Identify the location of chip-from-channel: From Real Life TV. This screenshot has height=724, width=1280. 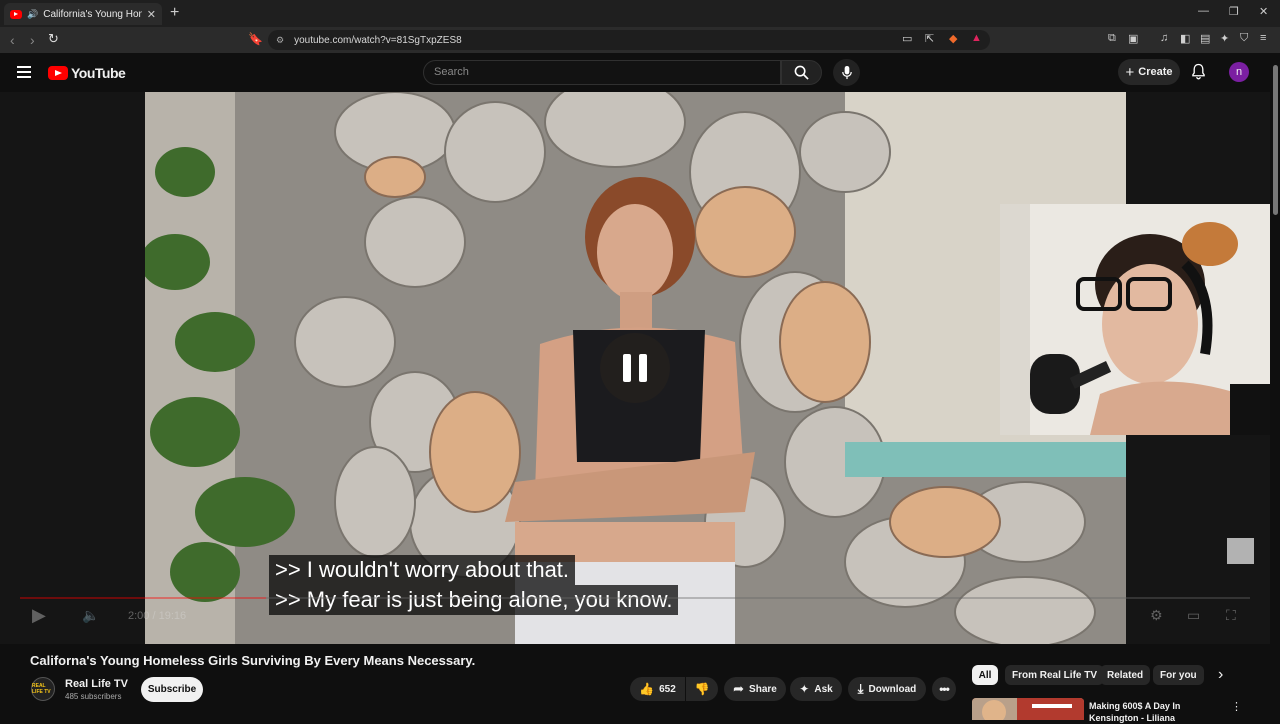
(1055, 675).